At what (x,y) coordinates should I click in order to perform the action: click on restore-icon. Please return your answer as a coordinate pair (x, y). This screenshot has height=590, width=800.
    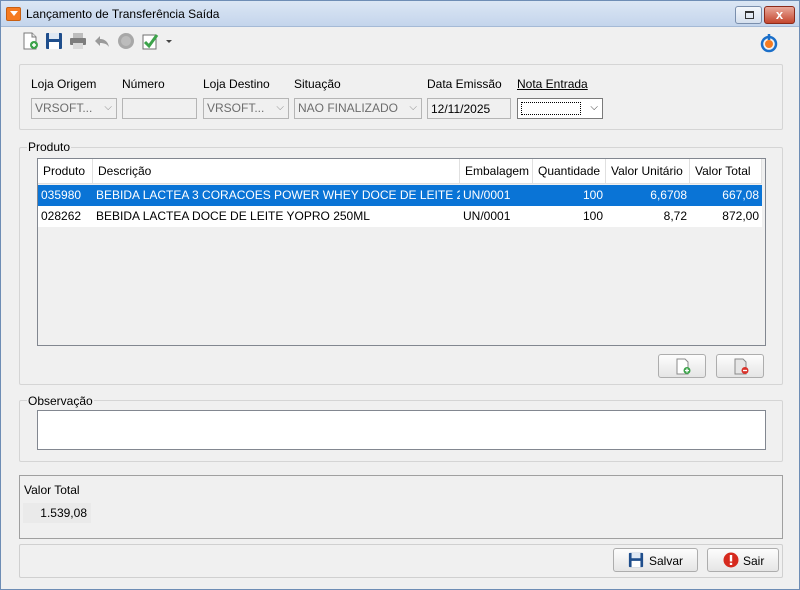
    Looking at the image, I should click on (749, 15).